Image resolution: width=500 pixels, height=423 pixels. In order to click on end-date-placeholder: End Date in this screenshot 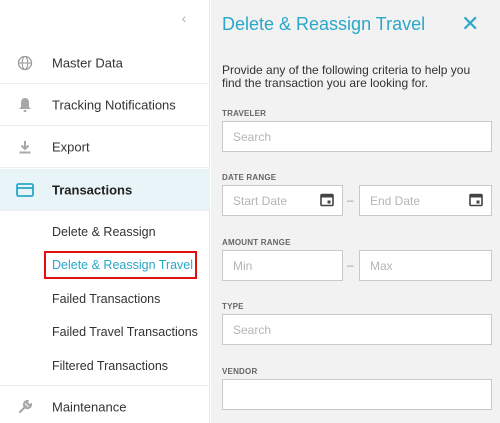, I will do `click(395, 200)`.